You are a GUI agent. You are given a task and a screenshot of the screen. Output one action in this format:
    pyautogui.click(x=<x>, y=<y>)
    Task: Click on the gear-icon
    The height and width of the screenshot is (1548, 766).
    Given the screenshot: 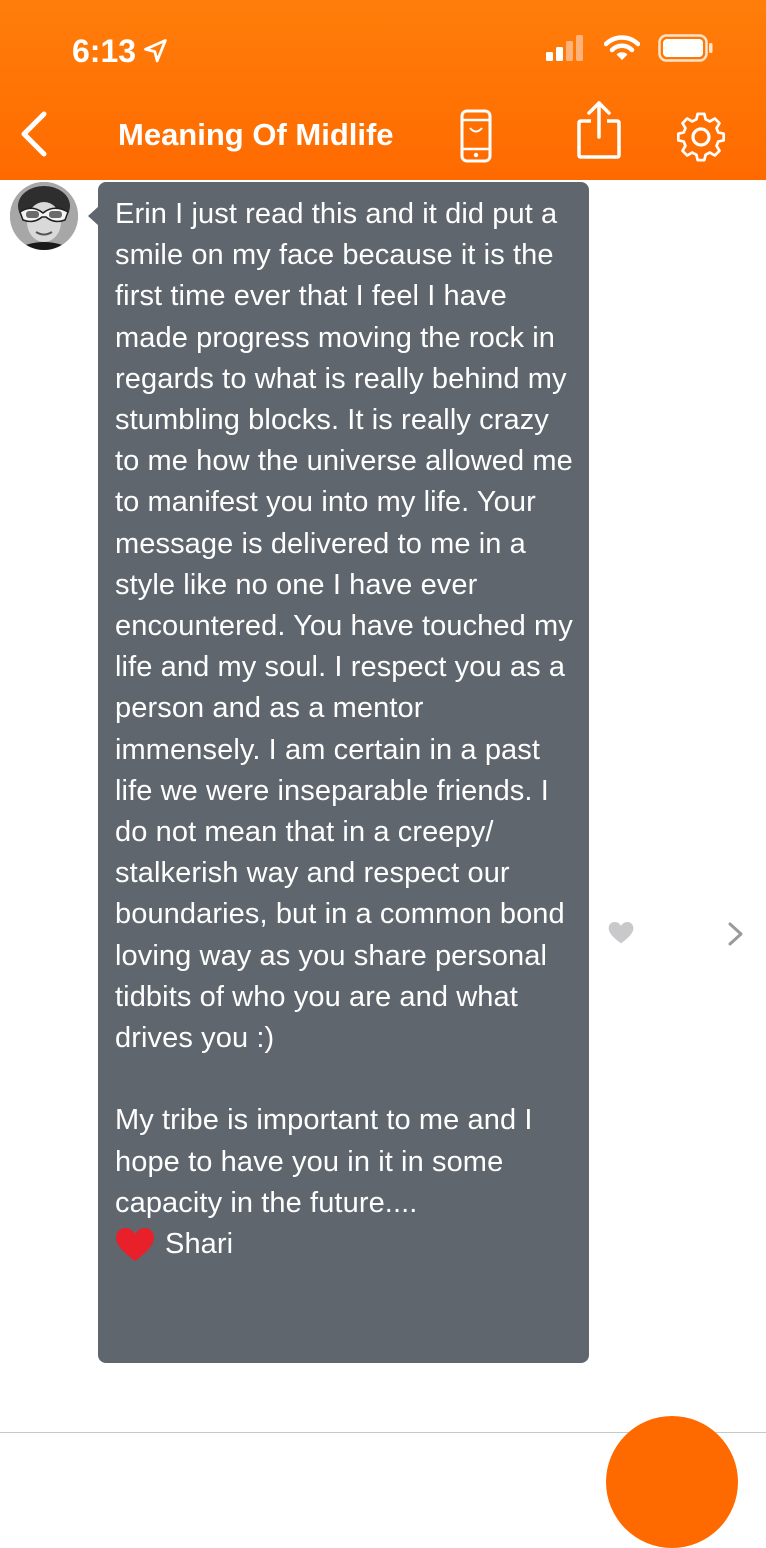 What is the action you would take?
    pyautogui.click(x=701, y=137)
    